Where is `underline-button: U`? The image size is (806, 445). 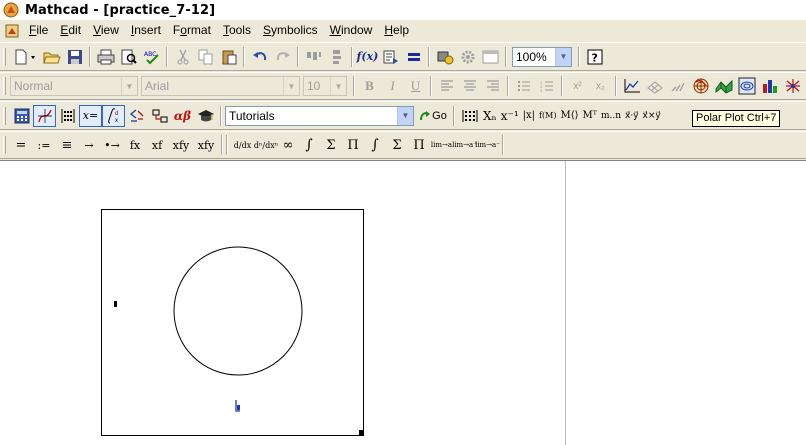
underline-button: U is located at coordinates (415, 86).